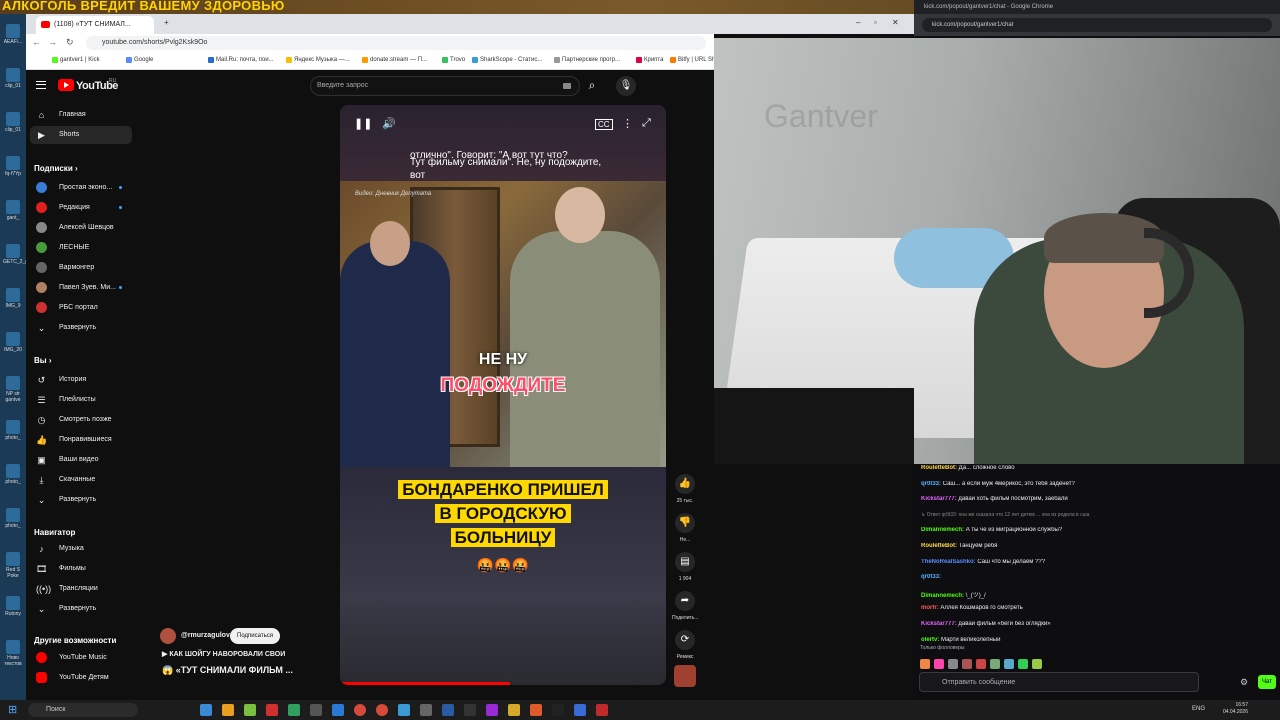 The width and height of the screenshot is (1280, 720). Describe the element at coordinates (895, 22) in the screenshot. I see `close-icon: ✕` at that location.